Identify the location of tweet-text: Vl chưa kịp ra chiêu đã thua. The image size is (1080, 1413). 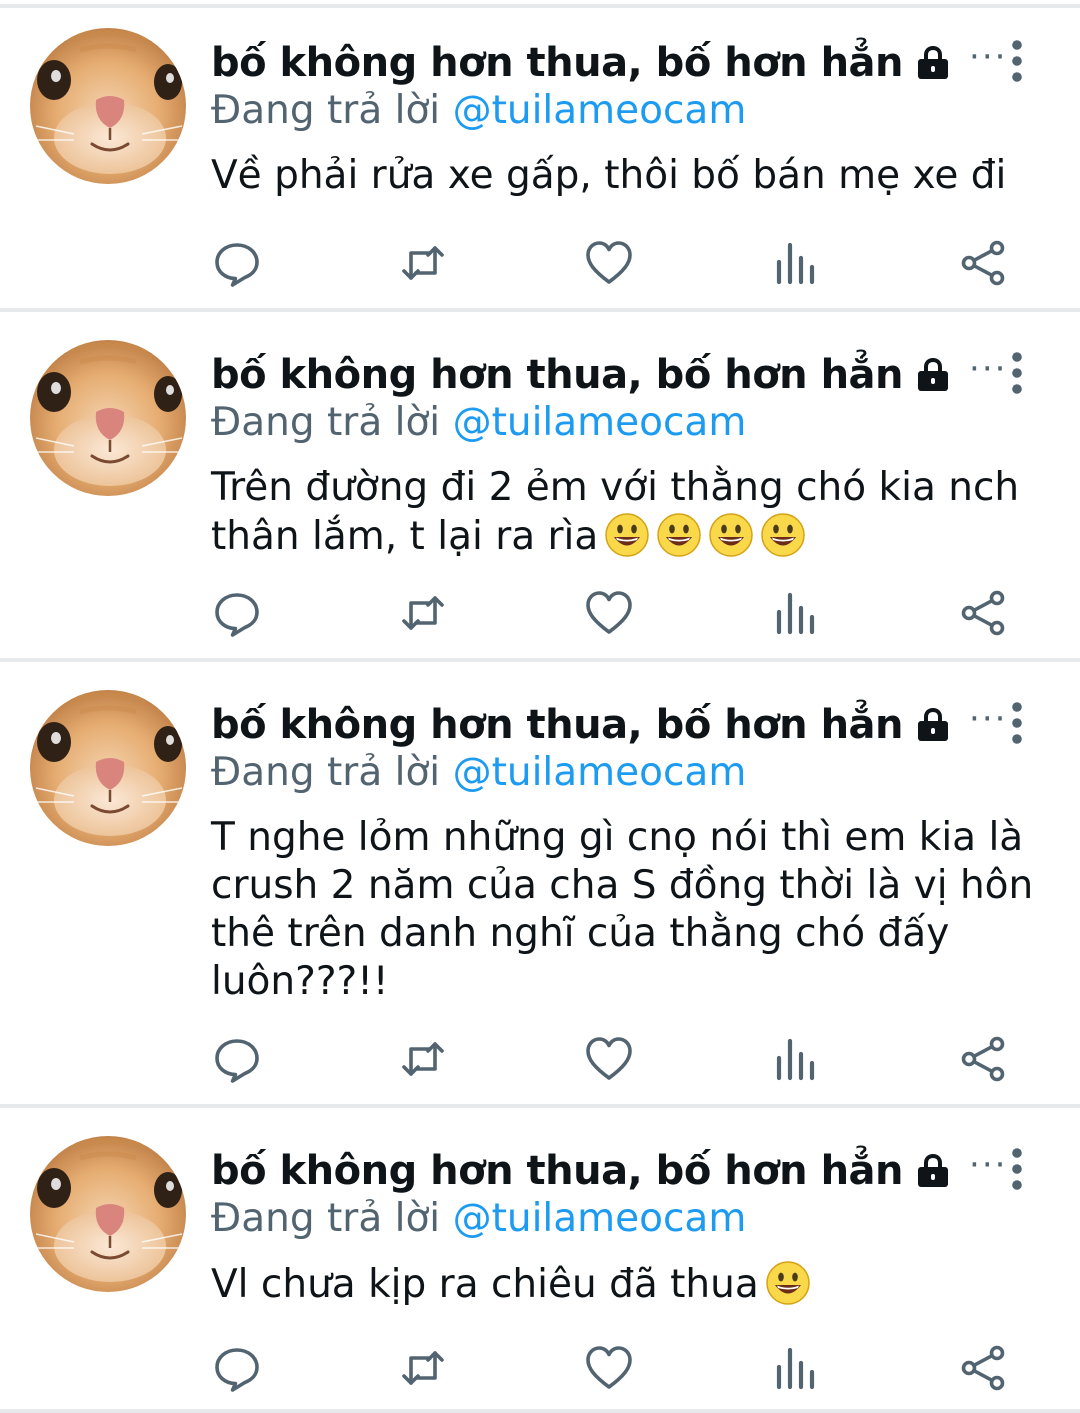
(631, 1284).